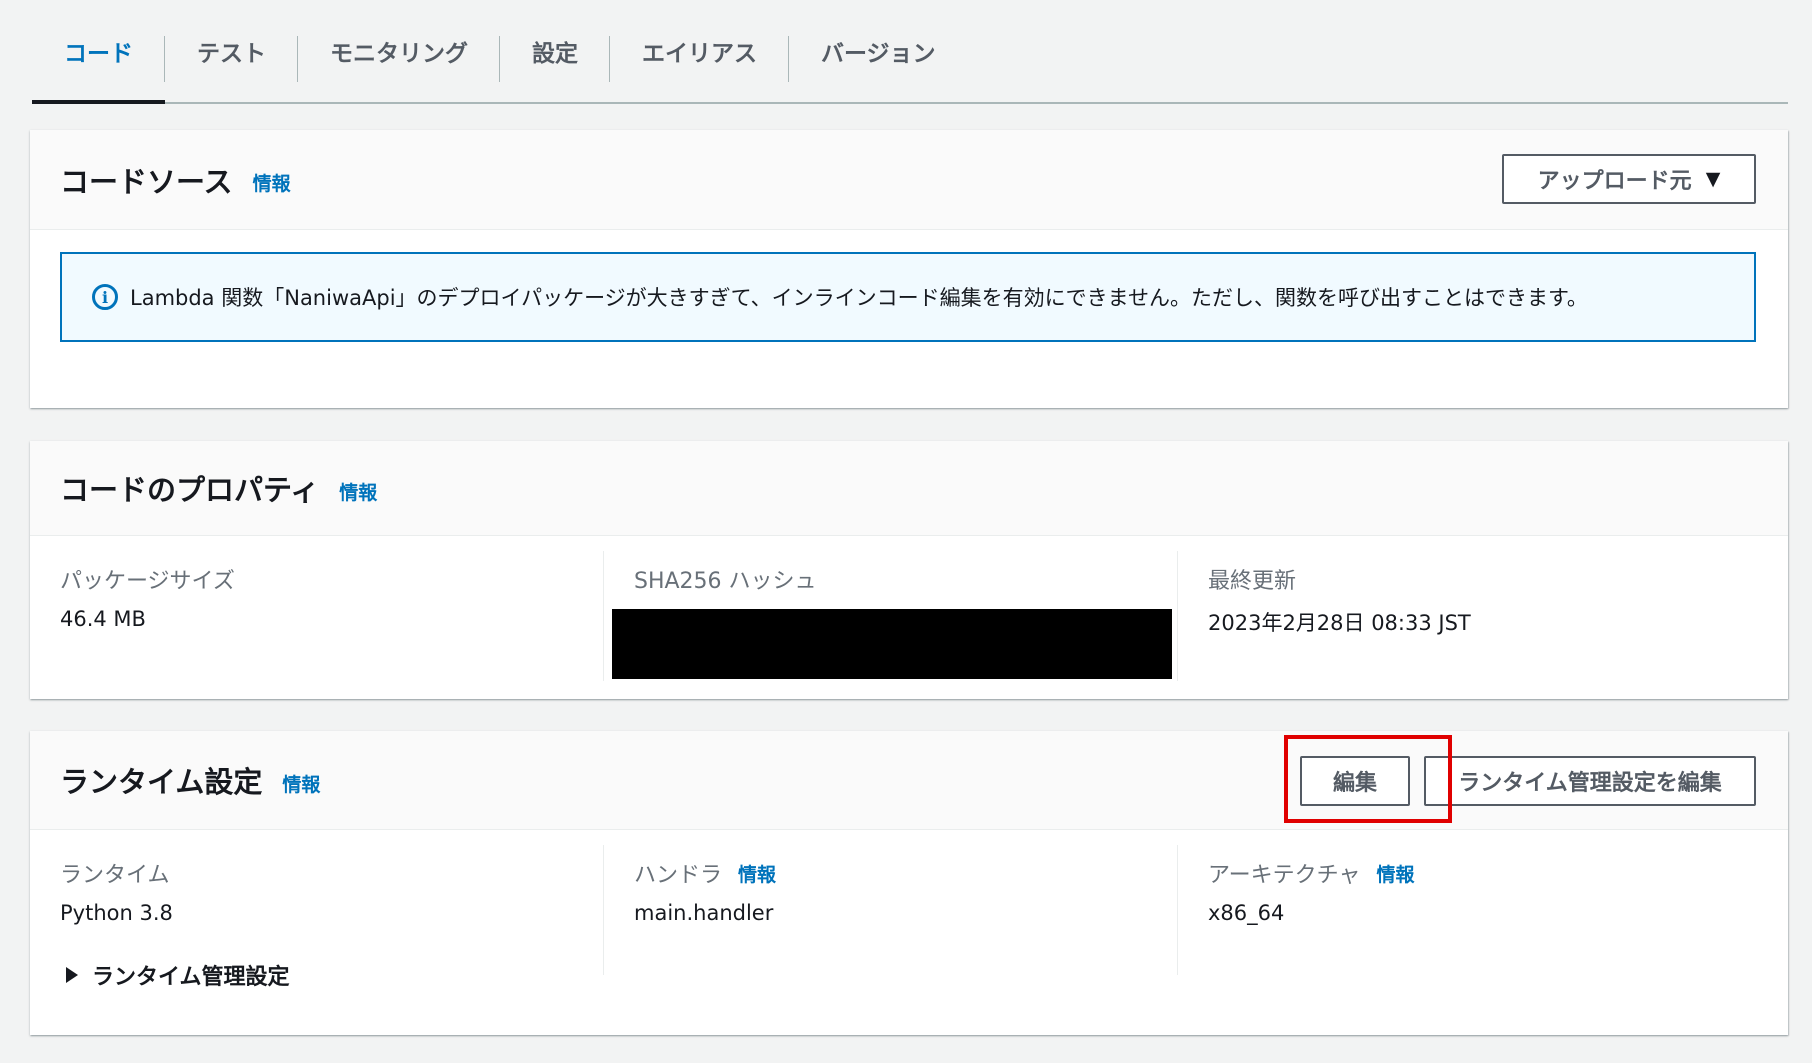 This screenshot has height=1063, width=1812. I want to click on runtime-settings-title: ランタイム設定, so click(161, 782).